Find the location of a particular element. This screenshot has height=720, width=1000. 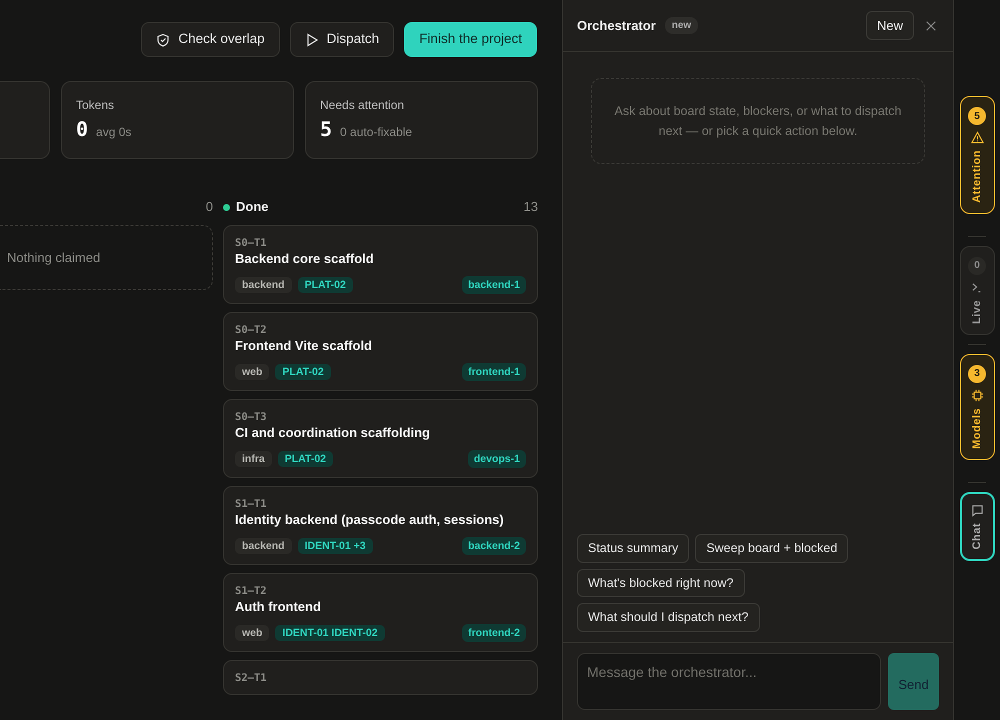

drop-zone: Nothing claimed is located at coordinates (106, 257).